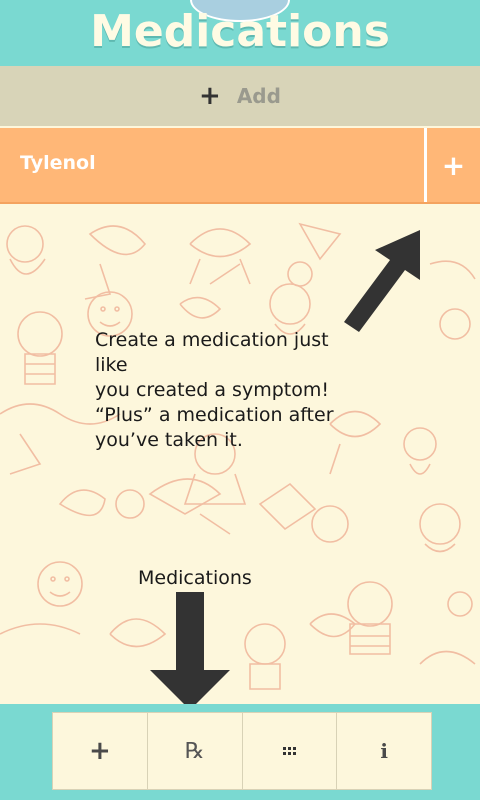 The width and height of the screenshot is (480, 800). I want to click on rx-icon: ℞, so click(194, 751).